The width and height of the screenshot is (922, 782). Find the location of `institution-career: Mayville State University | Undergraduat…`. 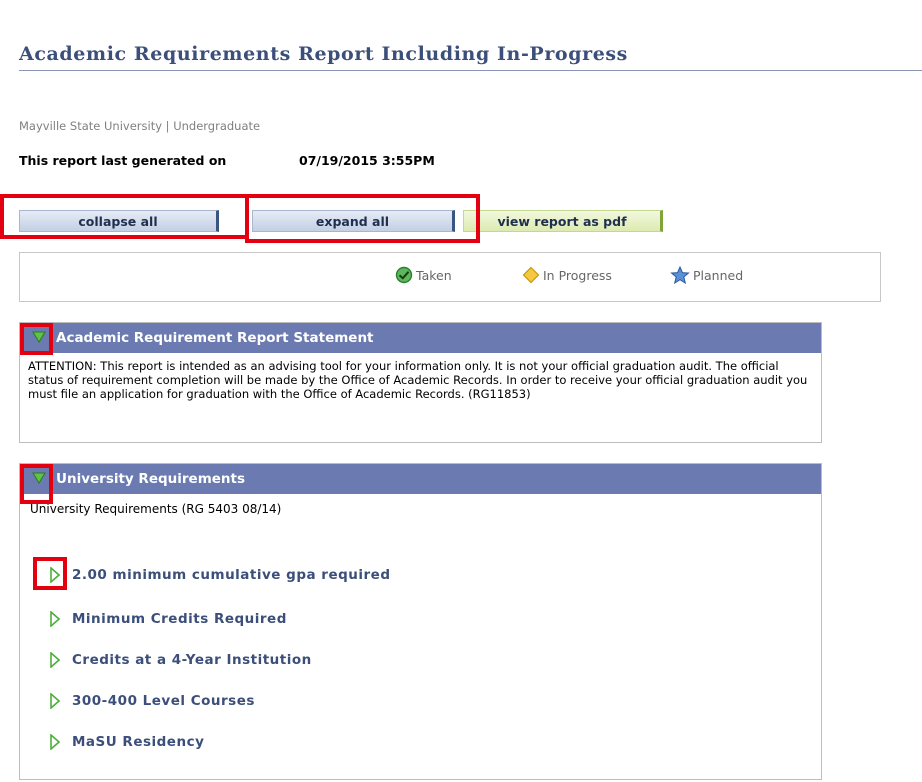

institution-career: Mayville State University | Undergraduat… is located at coordinates (140, 126).